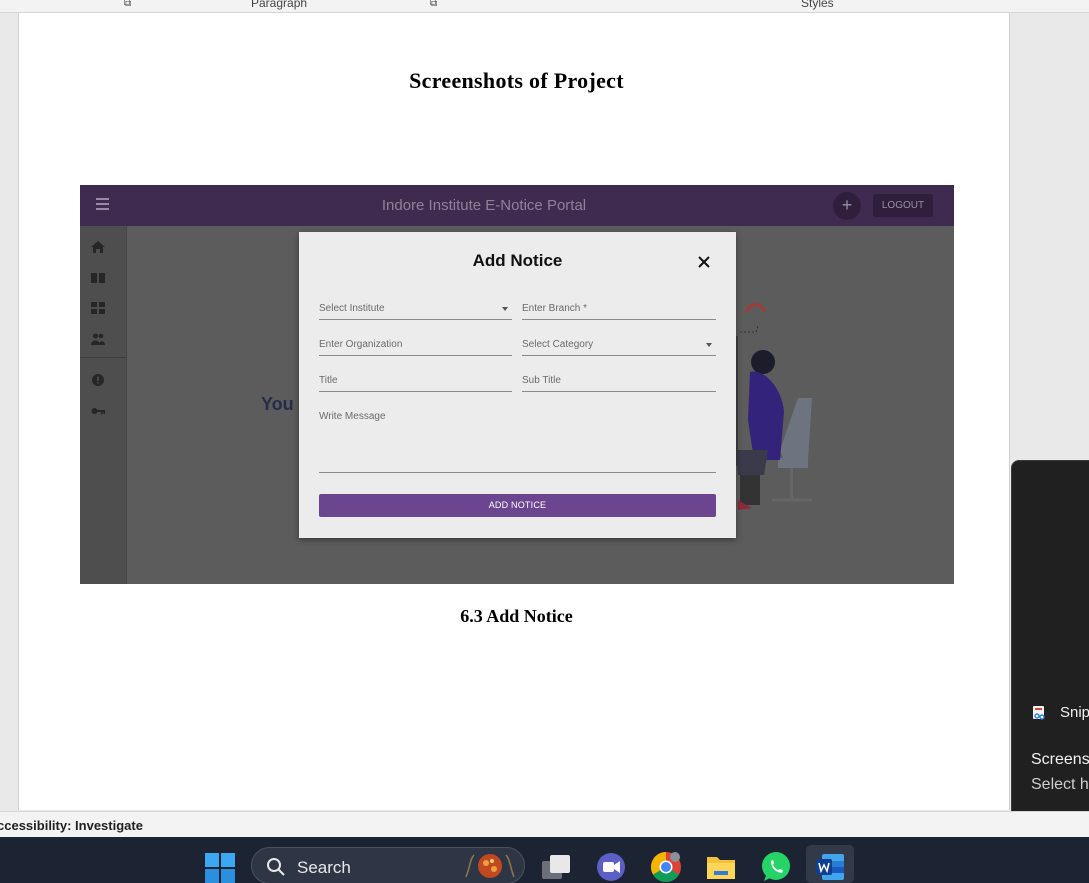  Describe the element at coordinates (276, 867) in the screenshot. I see `search-icon` at that location.